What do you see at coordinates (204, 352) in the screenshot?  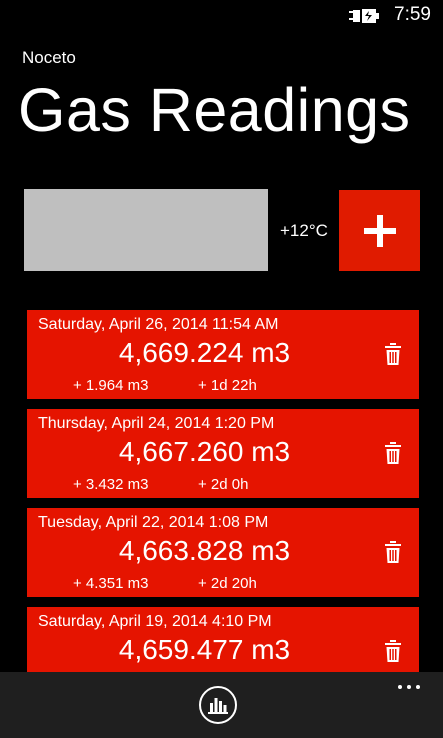 I see `reading-value: 4,669.224 m3` at bounding box center [204, 352].